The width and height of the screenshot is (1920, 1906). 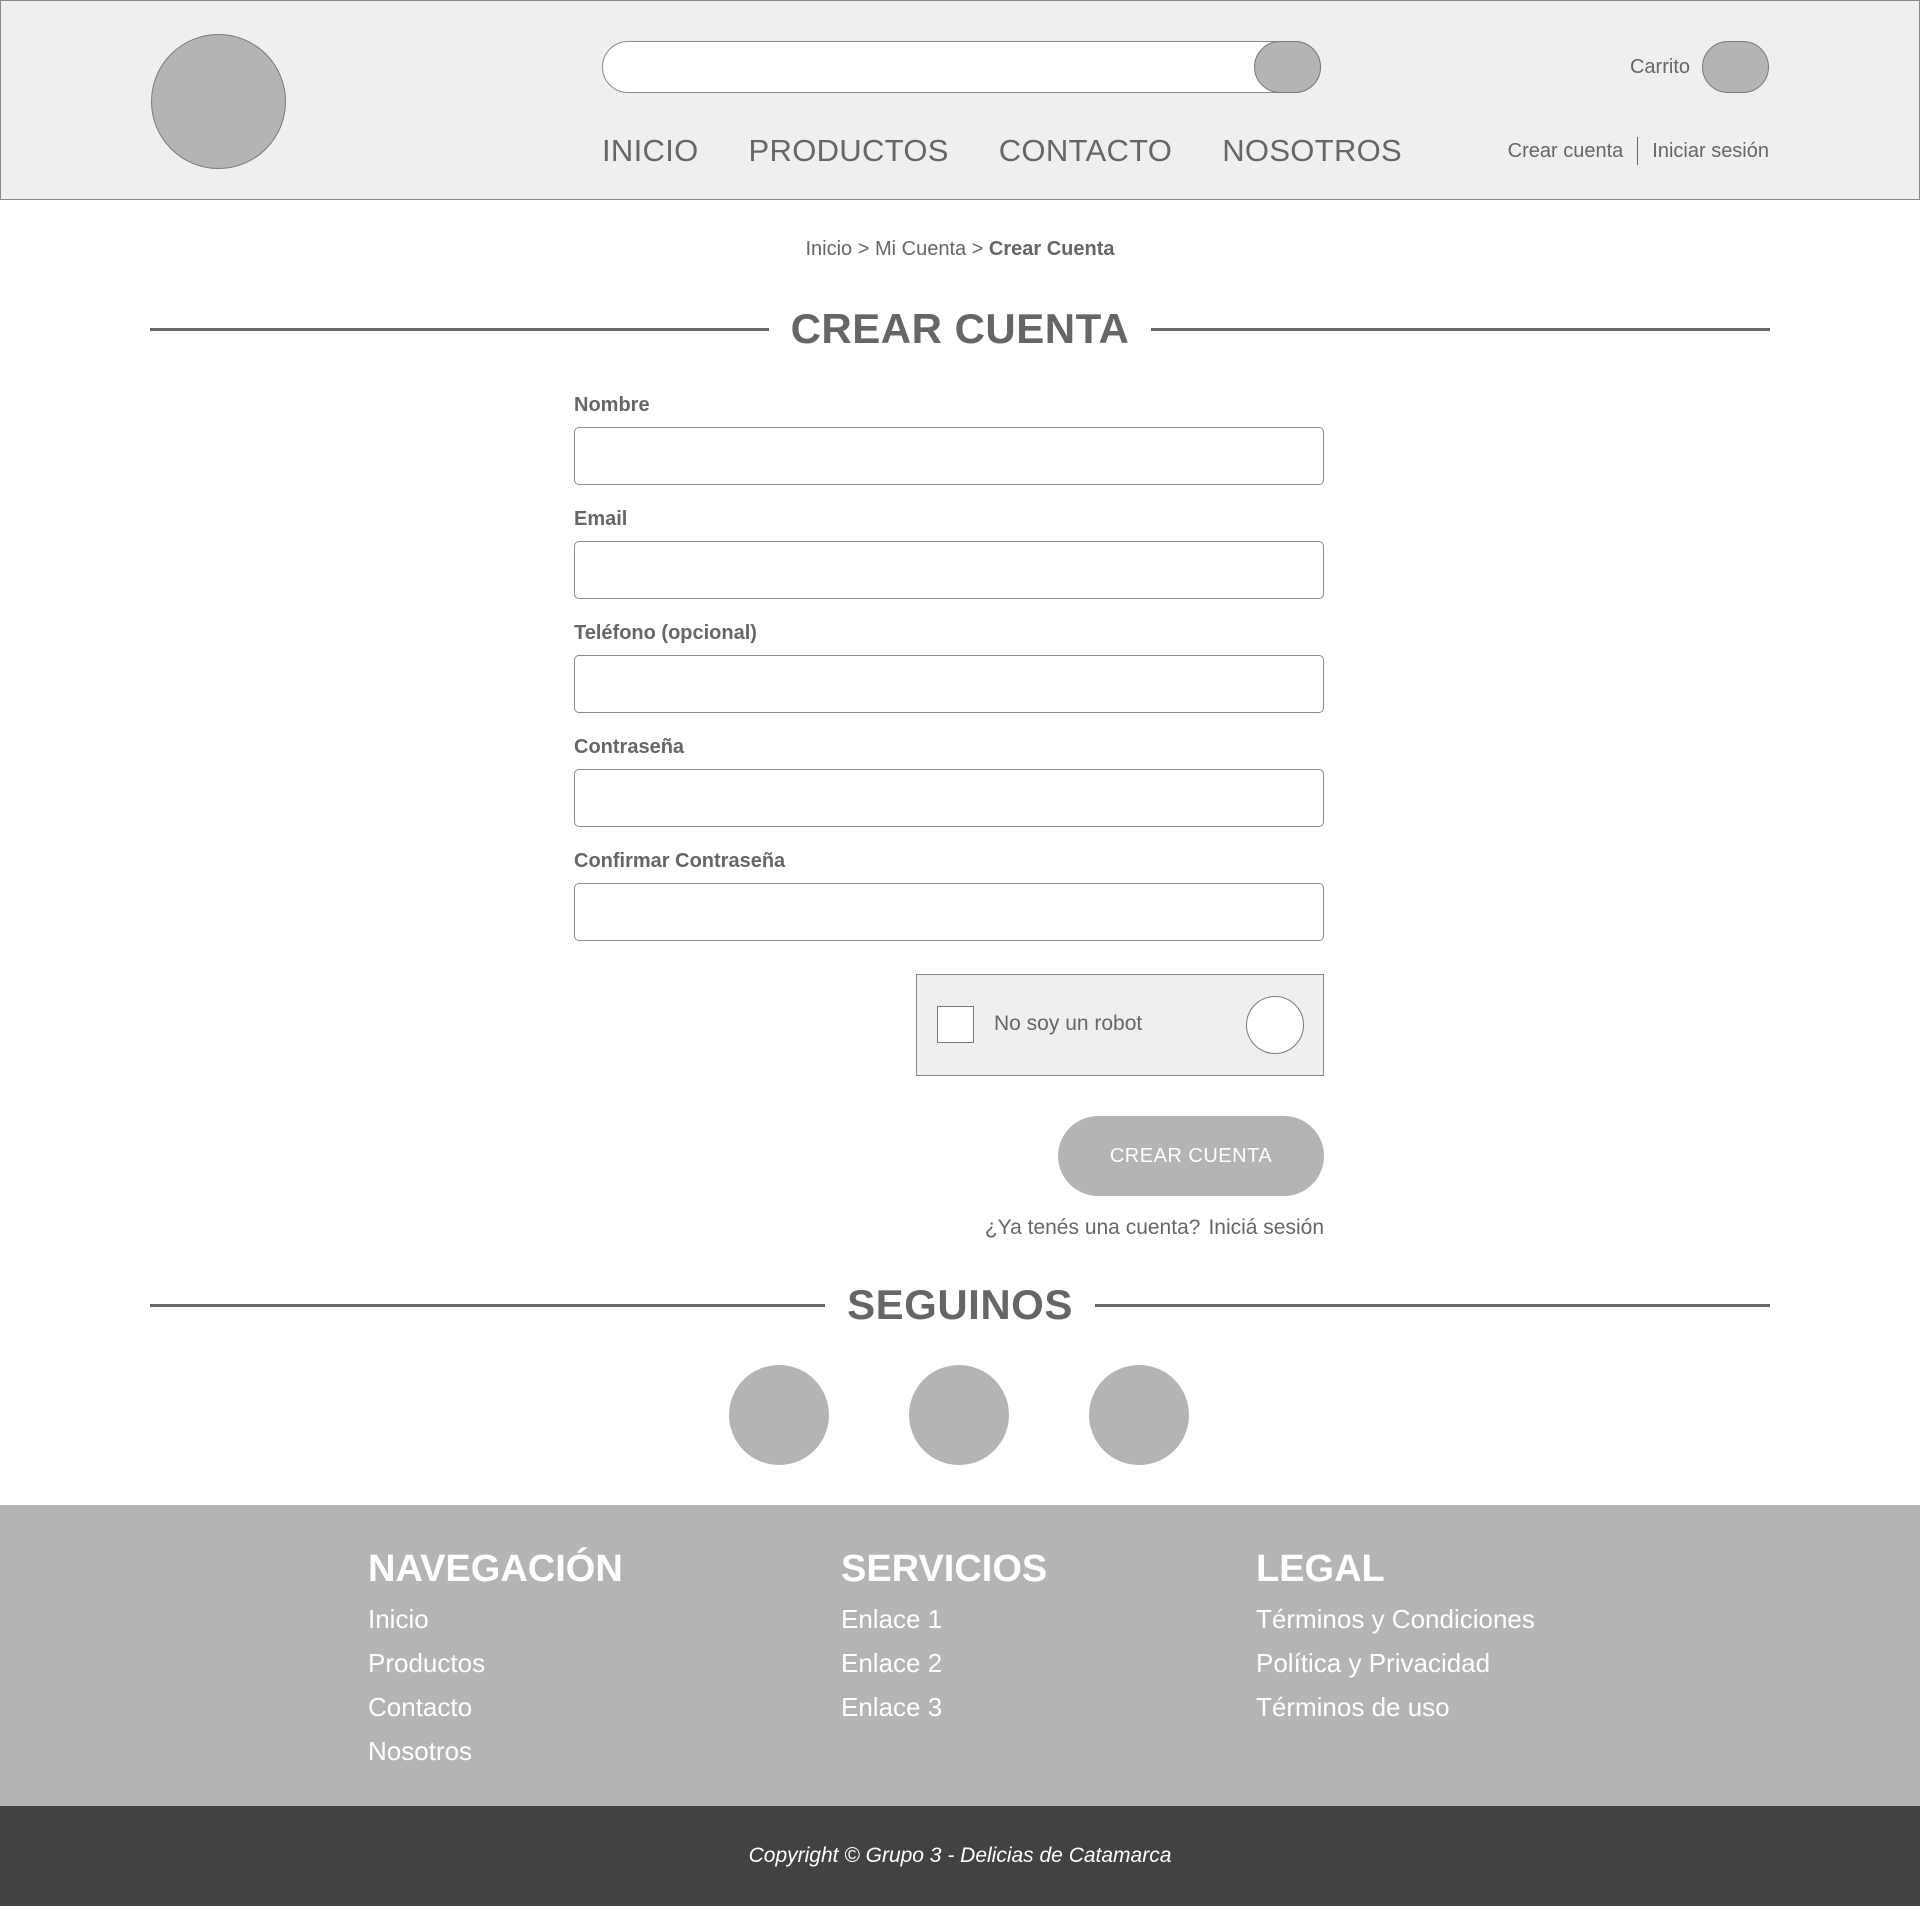 I want to click on account-links: Crear cuenta Iniciar sesión, so click(x=1638, y=151).